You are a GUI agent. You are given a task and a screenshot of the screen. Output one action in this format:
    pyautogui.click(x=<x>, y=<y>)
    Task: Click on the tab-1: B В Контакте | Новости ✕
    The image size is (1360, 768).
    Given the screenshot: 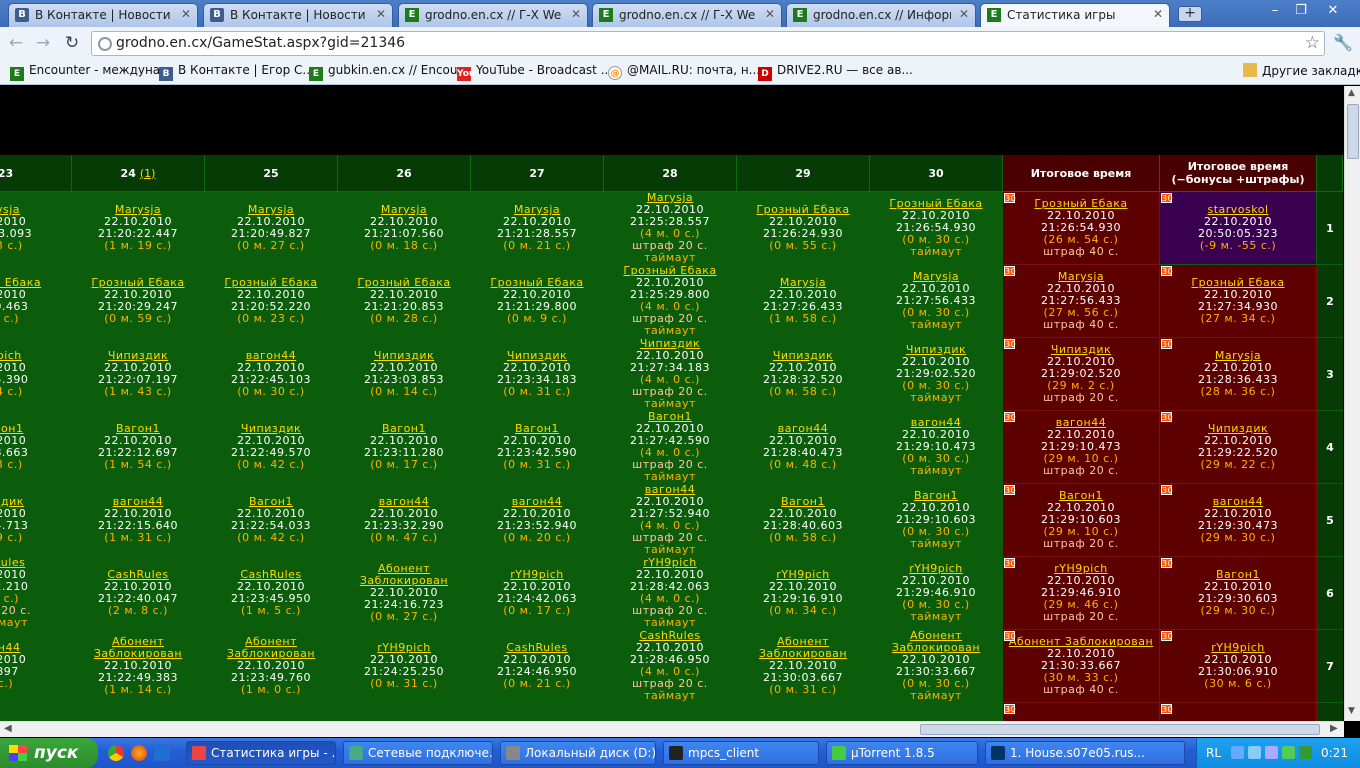 What is the action you would take?
    pyautogui.click(x=103, y=15)
    